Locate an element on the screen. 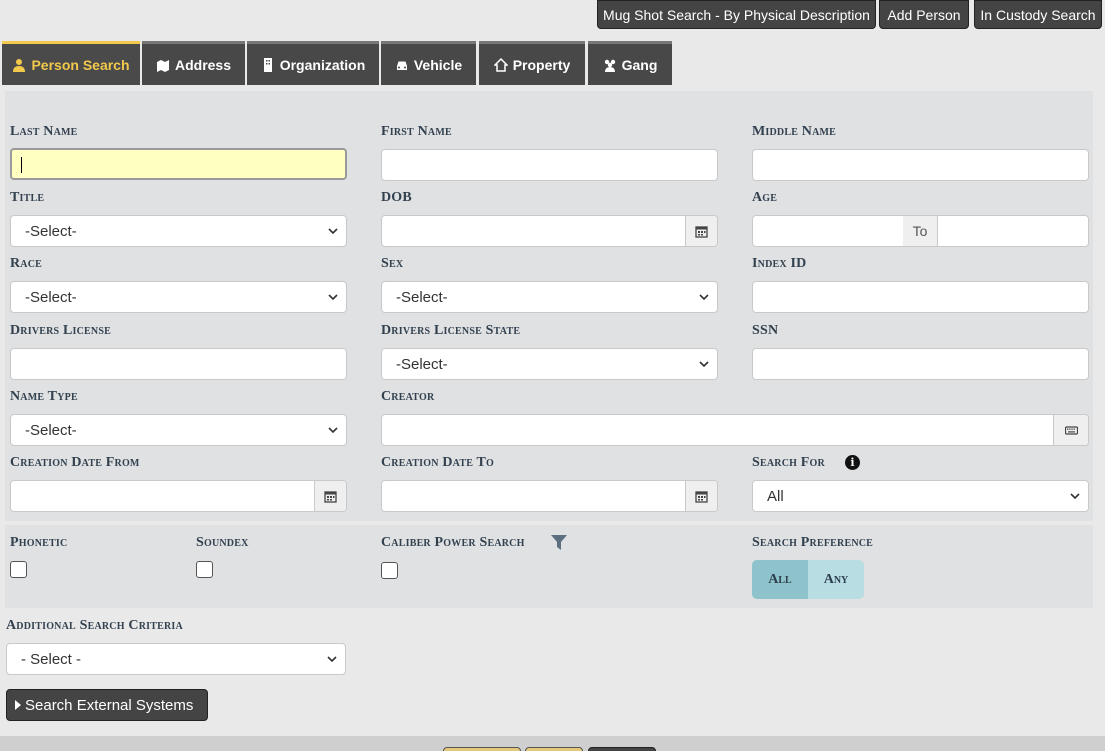  creation-date-to-label: Creation Date To is located at coordinates (438, 462).